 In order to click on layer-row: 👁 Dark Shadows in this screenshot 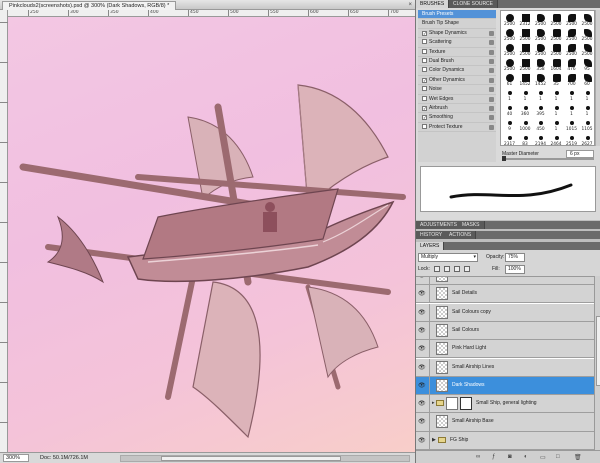, I will do `click(505, 385)`.